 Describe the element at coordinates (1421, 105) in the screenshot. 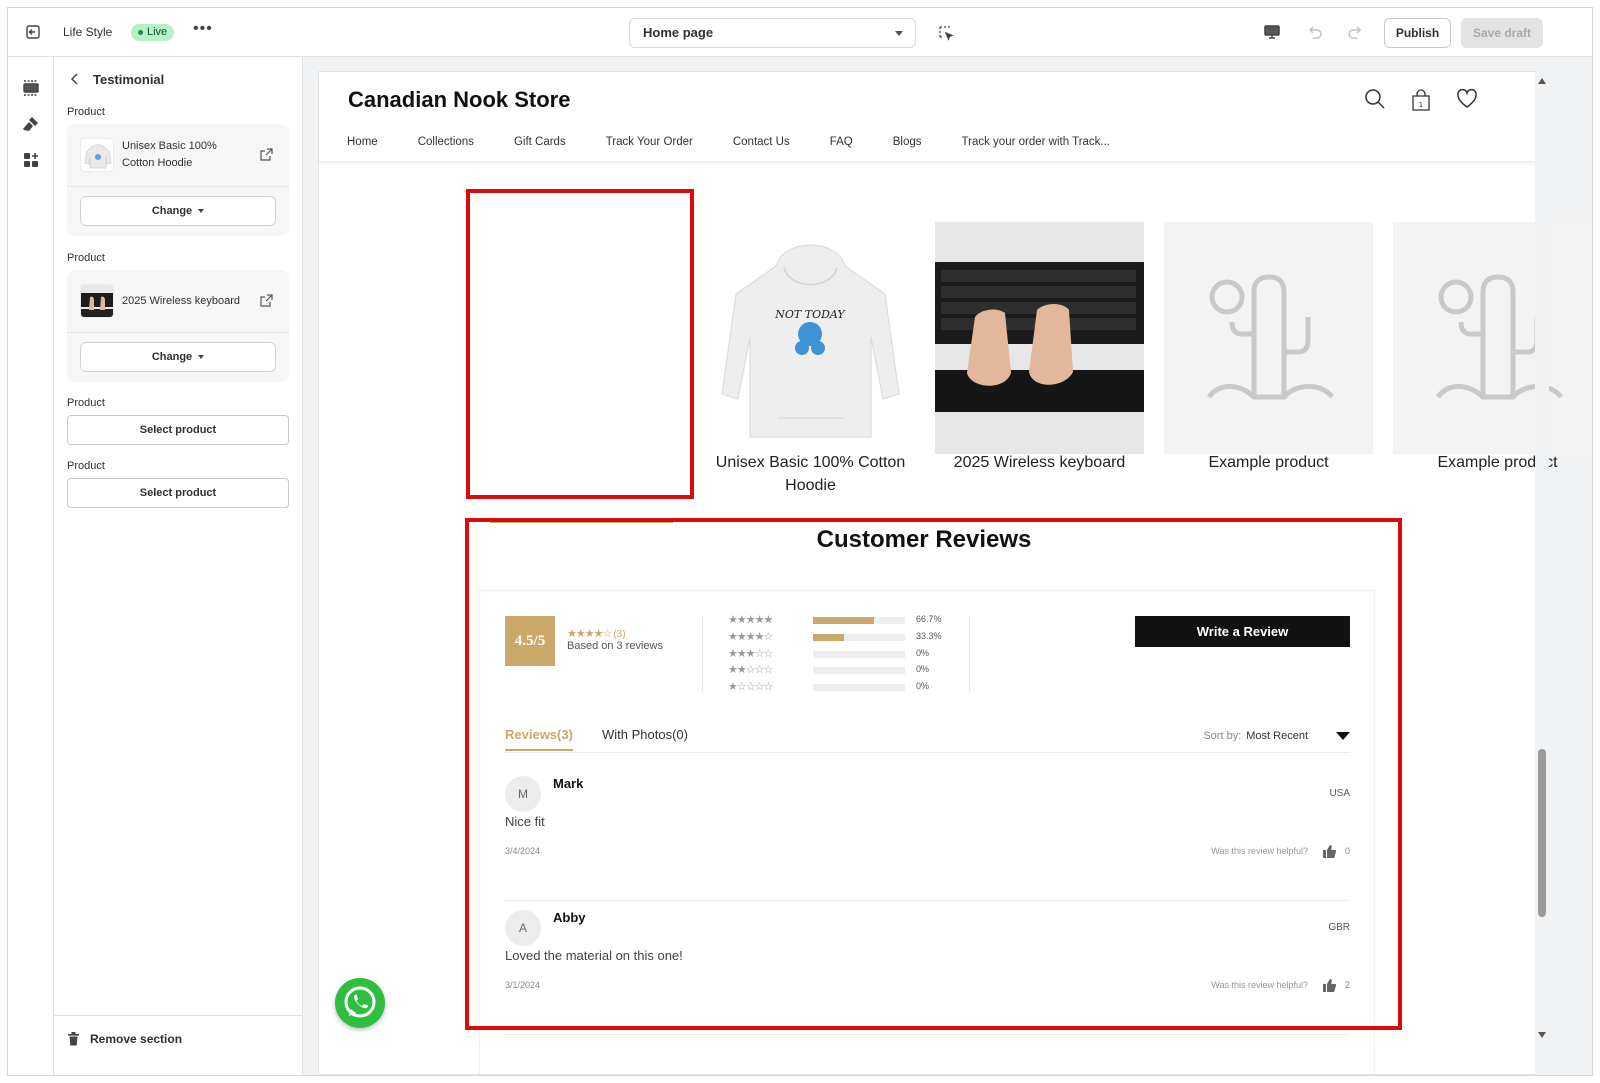

I see `cart-count: 1` at that location.